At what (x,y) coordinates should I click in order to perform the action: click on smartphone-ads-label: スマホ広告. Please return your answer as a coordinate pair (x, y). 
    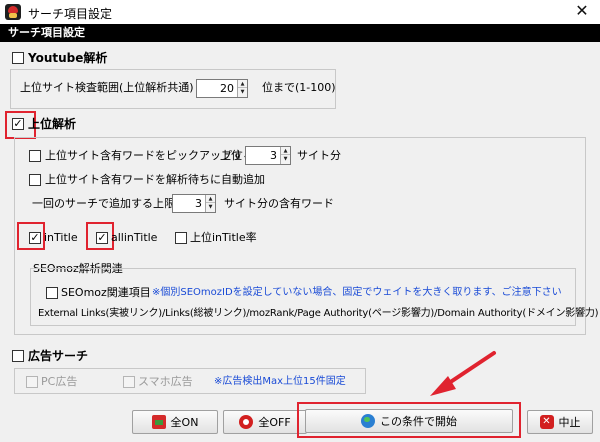
    Looking at the image, I should click on (165, 381).